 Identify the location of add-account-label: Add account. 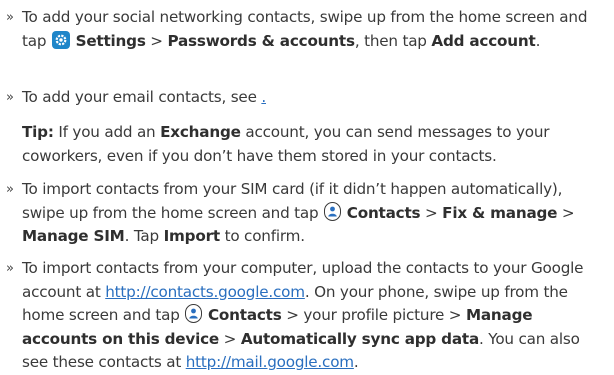
(483, 40).